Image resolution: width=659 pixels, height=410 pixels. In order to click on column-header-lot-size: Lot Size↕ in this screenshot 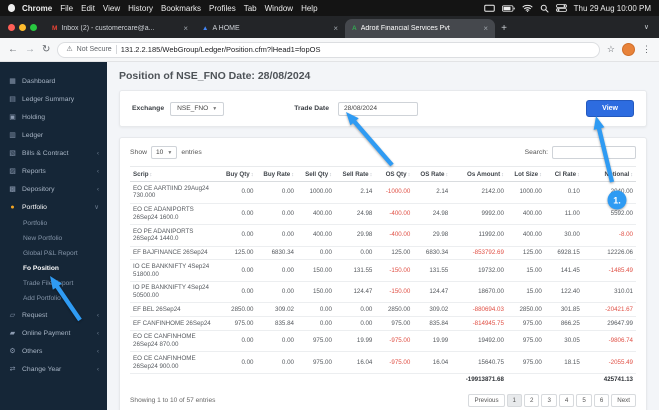, I will do `click(525, 174)`.